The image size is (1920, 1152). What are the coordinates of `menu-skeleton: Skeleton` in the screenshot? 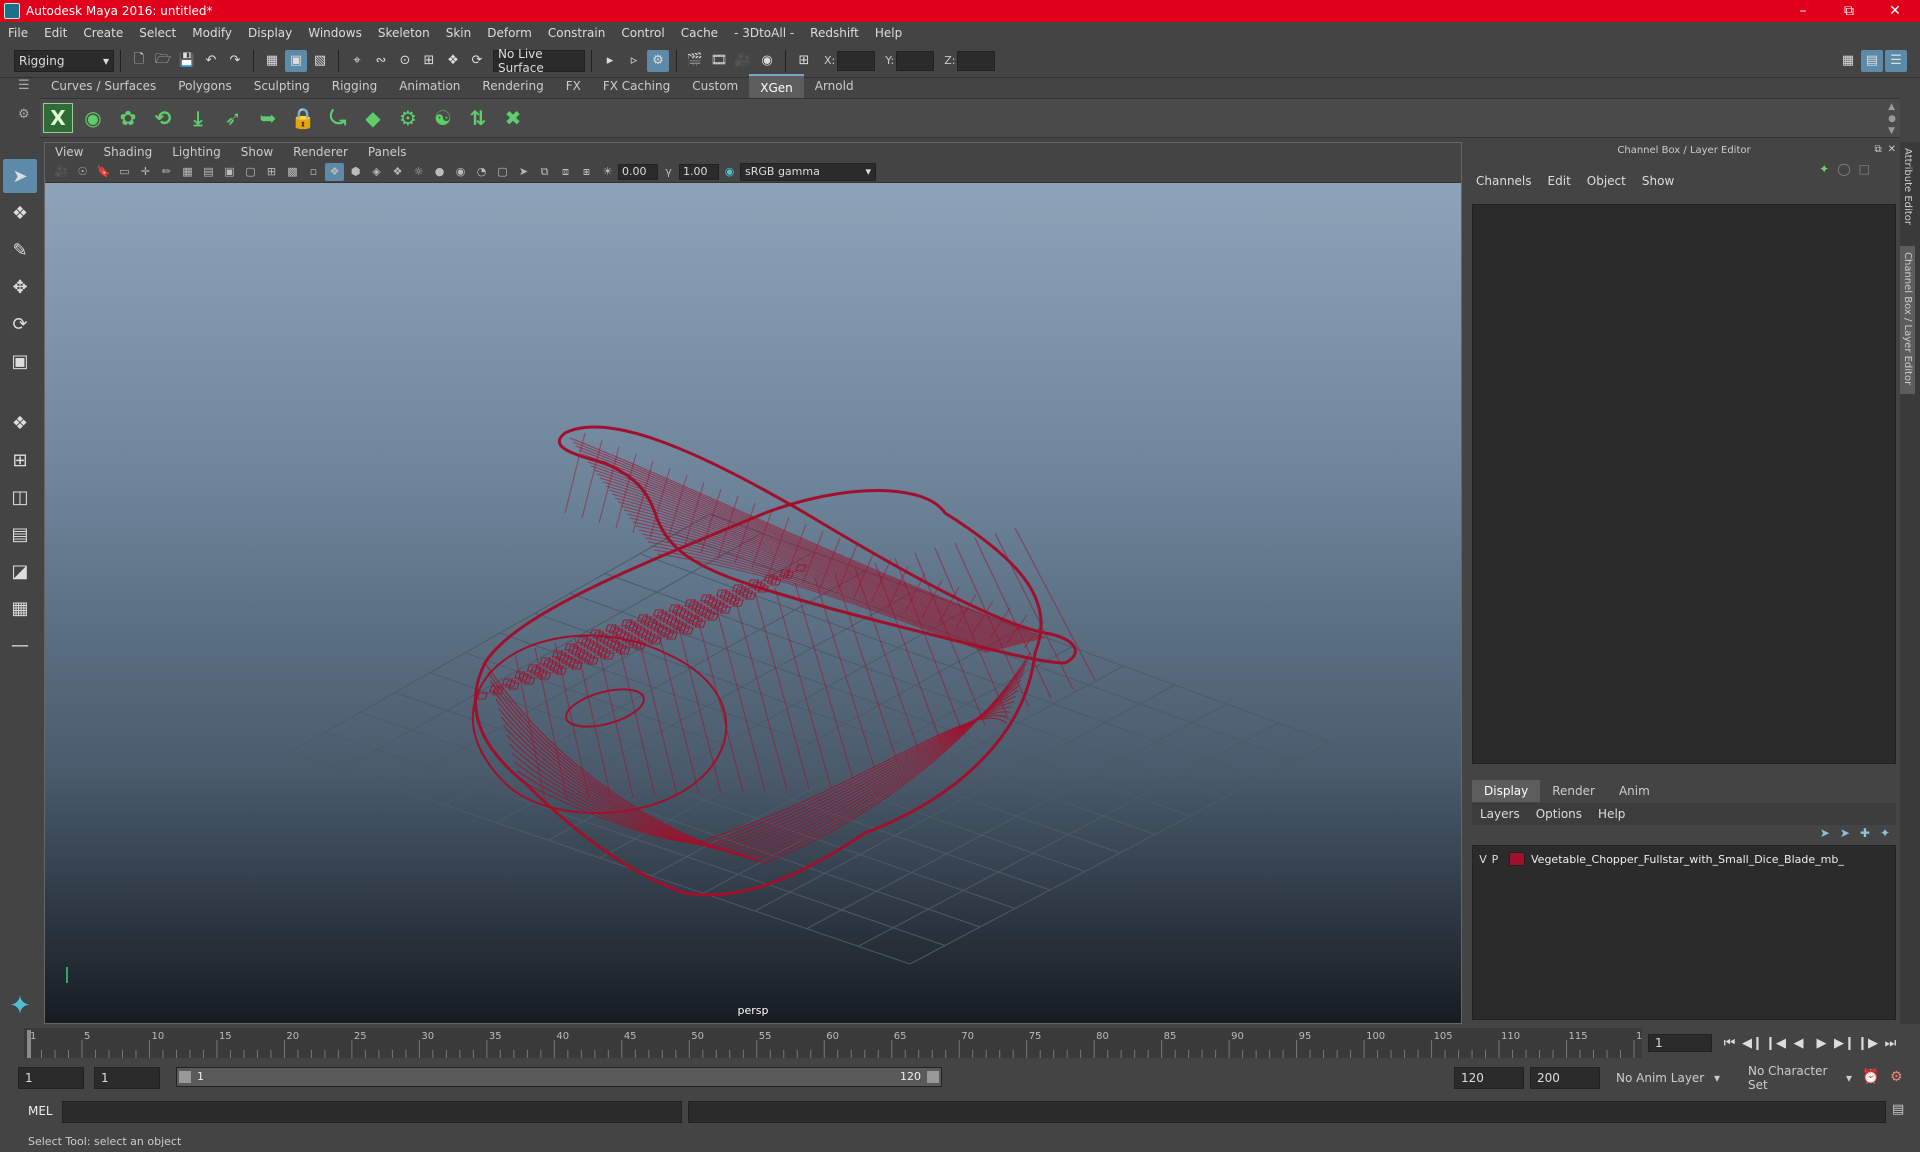 It's located at (404, 33).